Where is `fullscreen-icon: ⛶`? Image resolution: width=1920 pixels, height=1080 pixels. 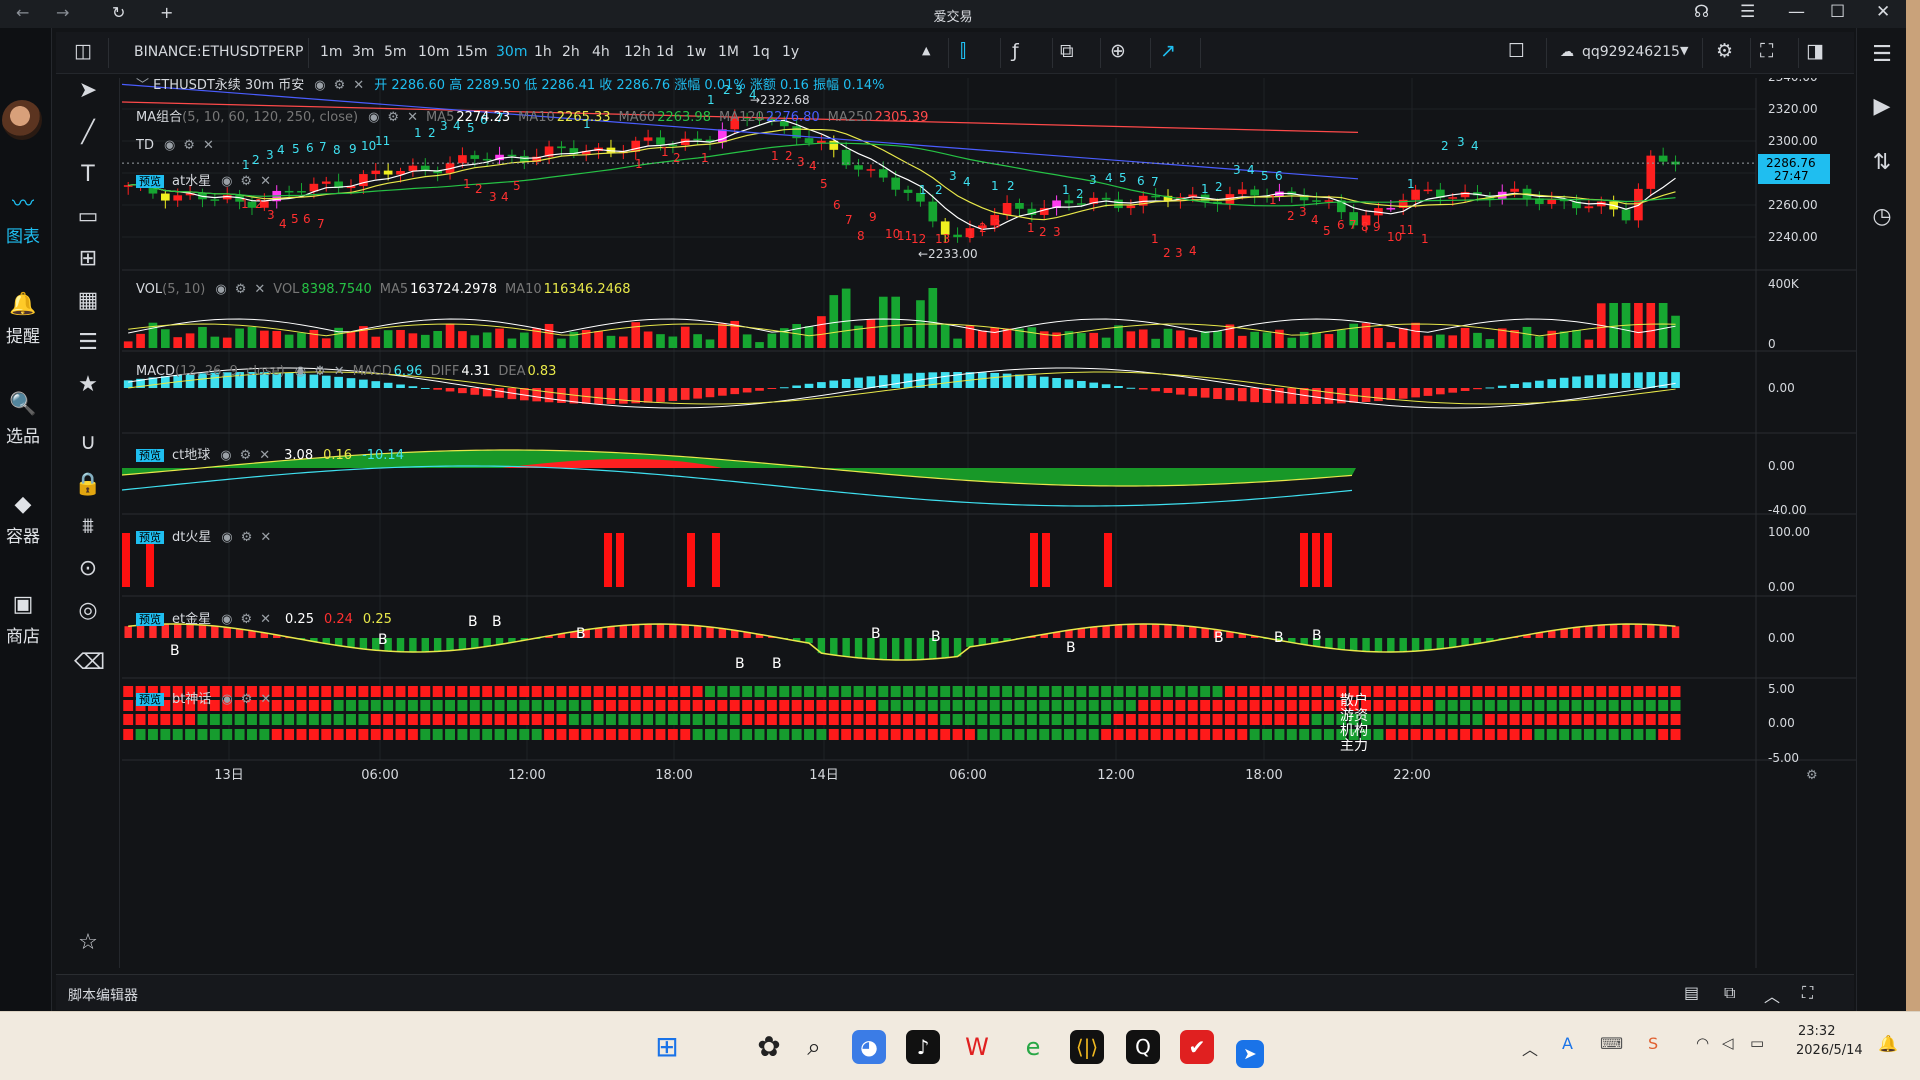 fullscreen-icon: ⛶ is located at coordinates (1766, 51).